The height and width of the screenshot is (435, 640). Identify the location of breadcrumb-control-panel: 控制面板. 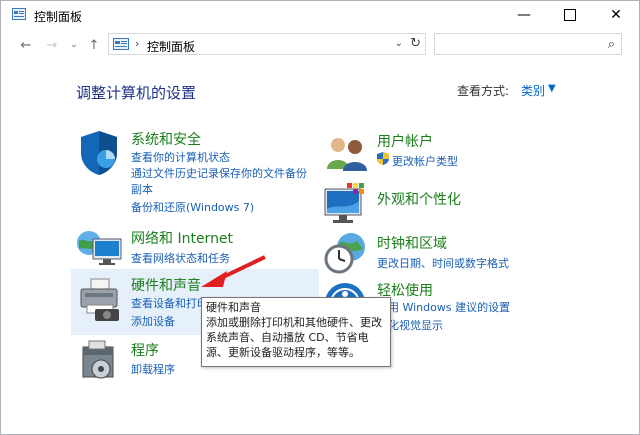
(171, 46).